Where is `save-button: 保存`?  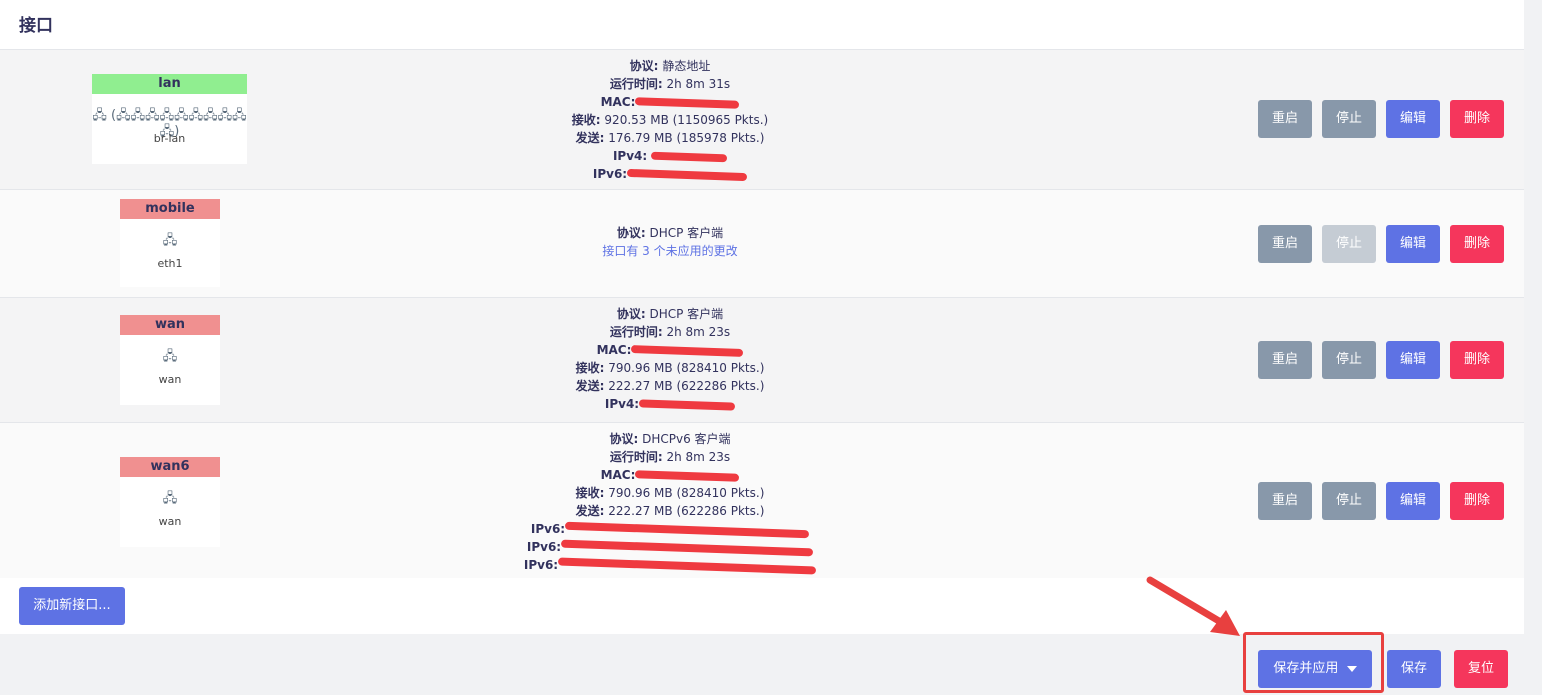
save-button: 保存 is located at coordinates (1414, 669).